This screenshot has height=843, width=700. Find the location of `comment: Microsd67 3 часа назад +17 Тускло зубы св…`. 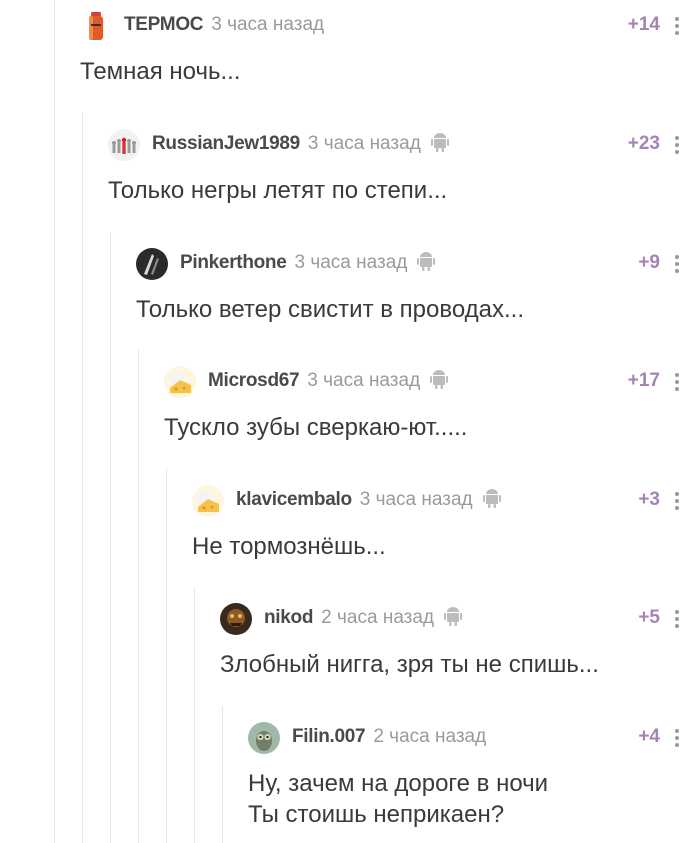

comment: Microsd67 3 часа назад +17 Тускло зубы св… is located at coordinates (432, 403).